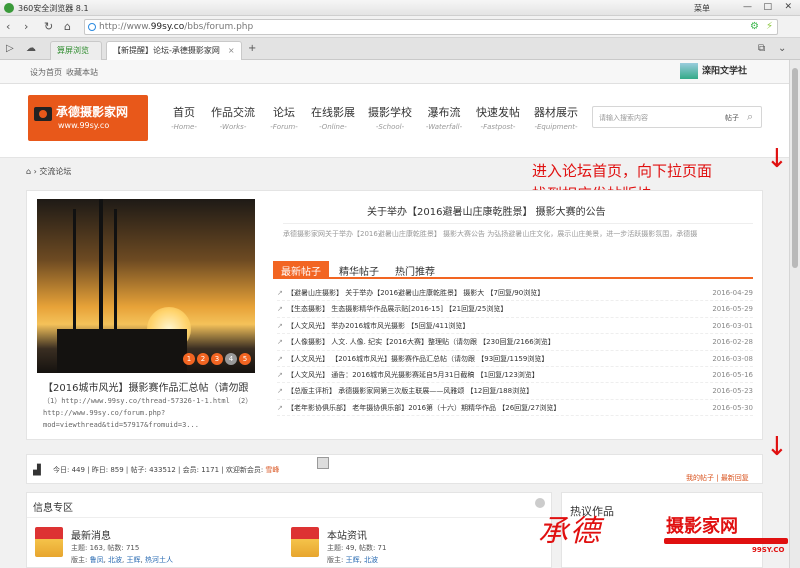 This screenshot has width=800, height=568. Describe the element at coordinates (769, 26) in the screenshot. I see `lightning-icon: ⚡` at that location.